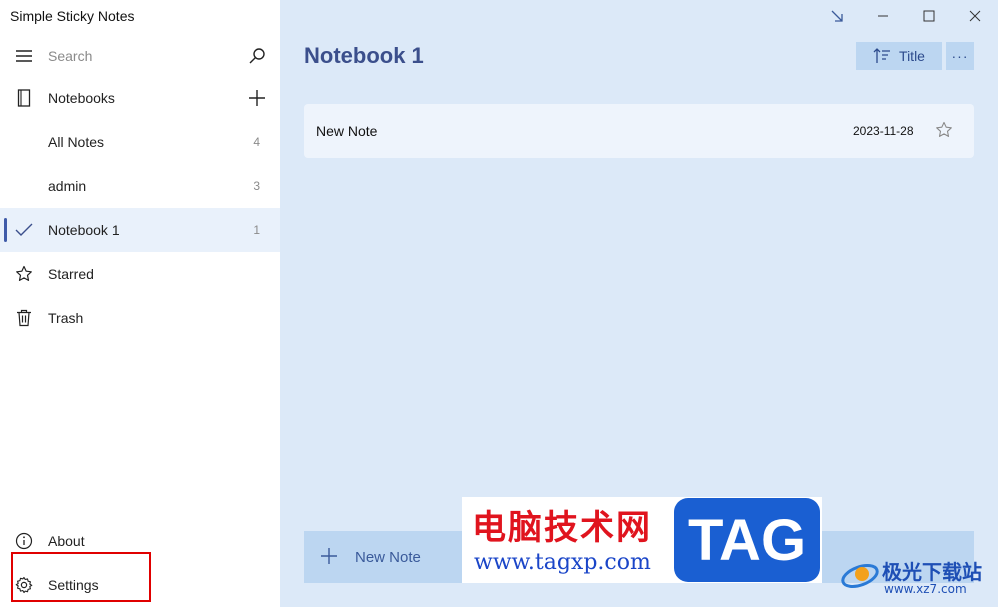  What do you see at coordinates (562, 528) in the screenshot?
I see `watermark-cn-text: 电脑技术网` at bounding box center [562, 528].